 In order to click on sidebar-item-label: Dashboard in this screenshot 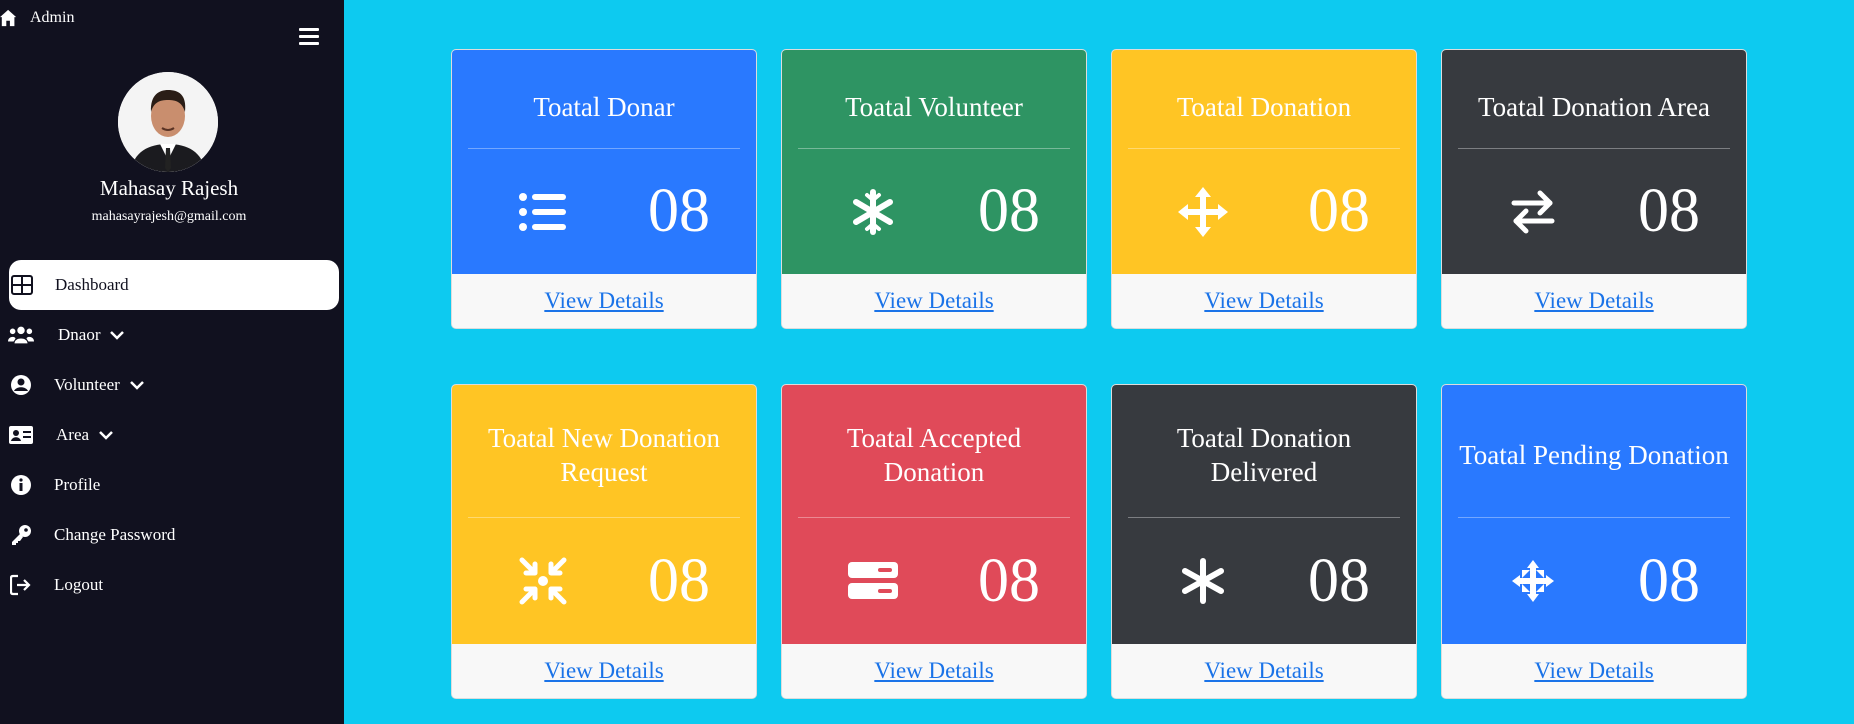, I will do `click(92, 284)`.